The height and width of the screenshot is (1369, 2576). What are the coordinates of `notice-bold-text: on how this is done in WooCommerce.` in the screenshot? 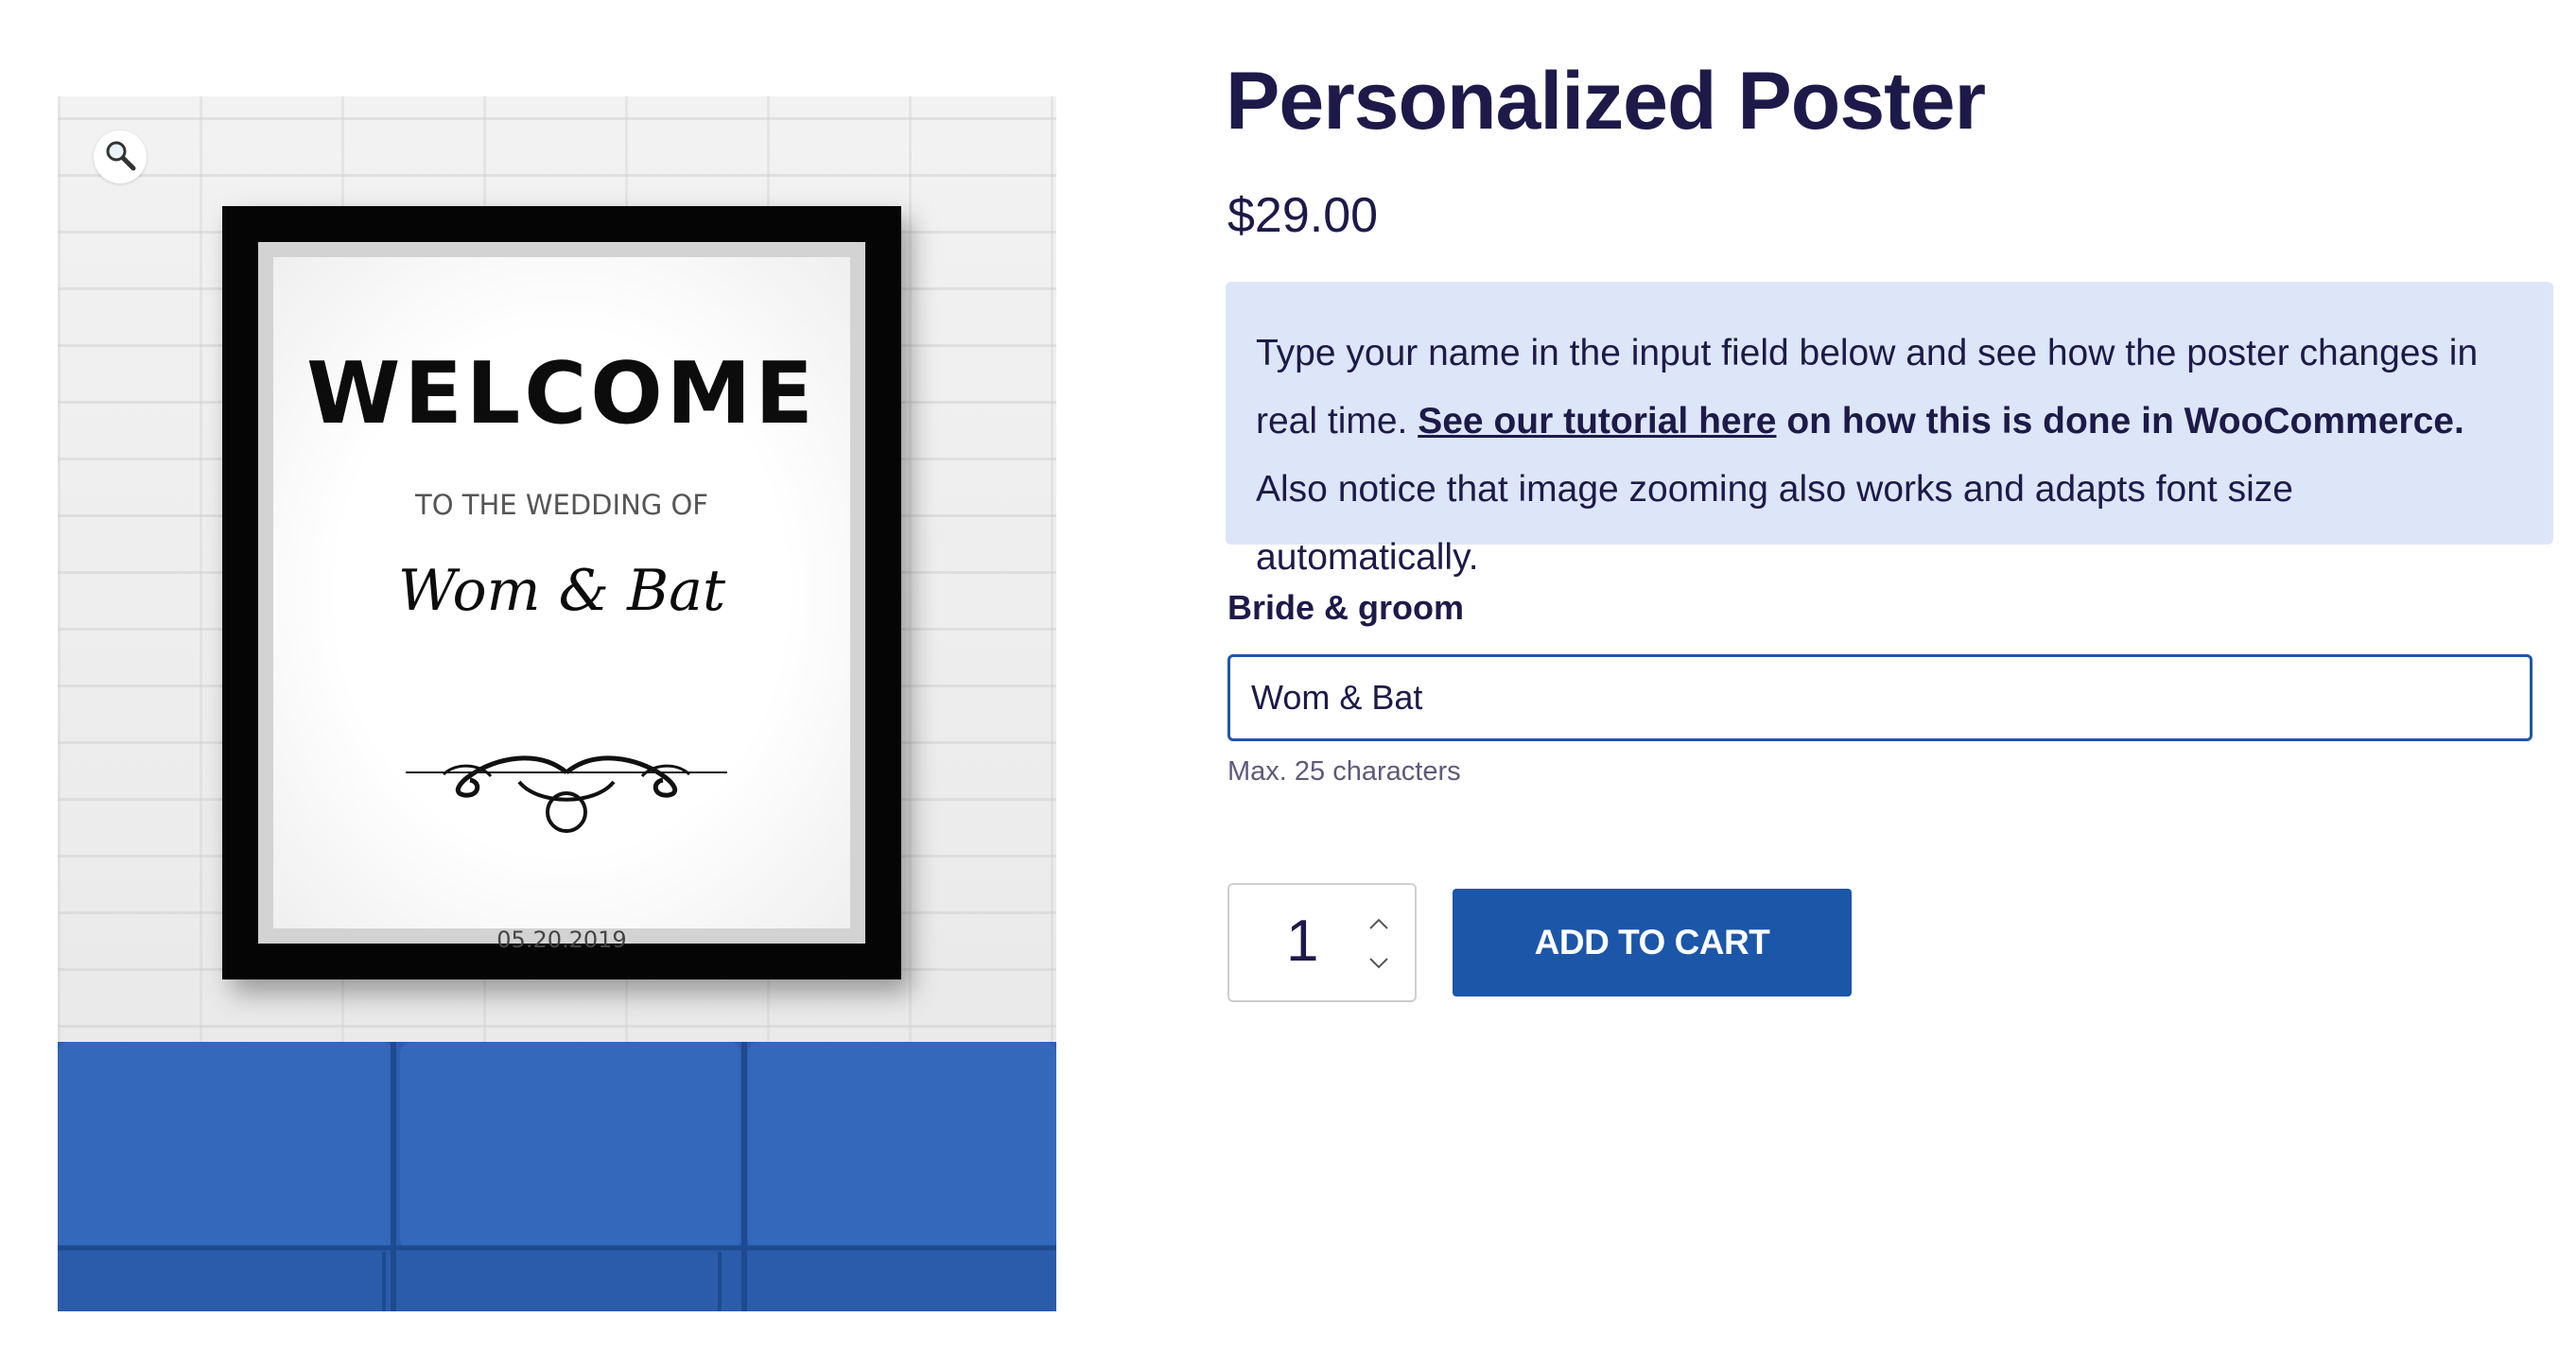 It's located at (2120, 421).